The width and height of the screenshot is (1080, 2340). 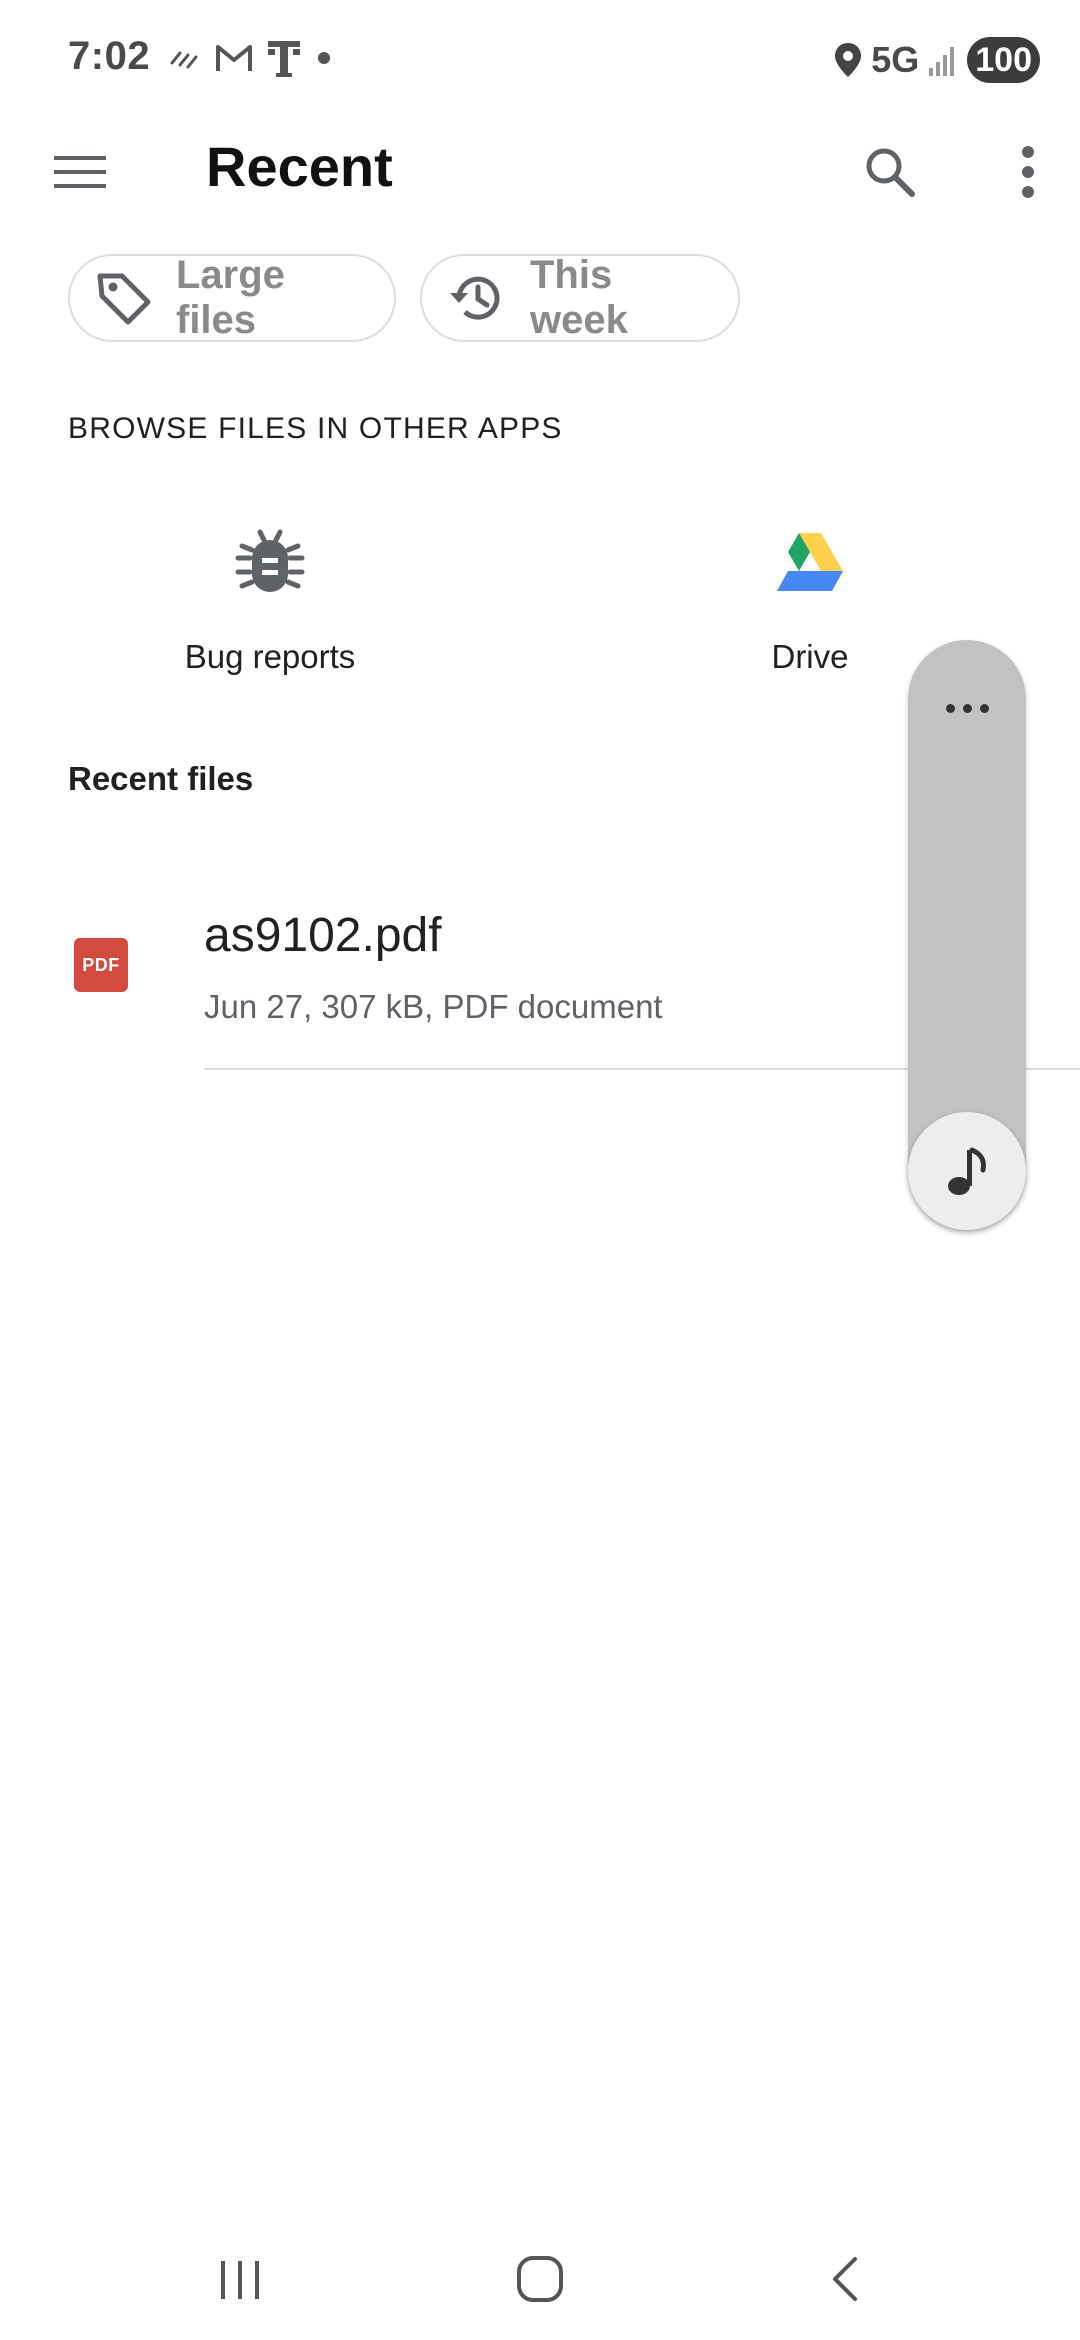 I want to click on chip-large-files: Large files, so click(x=232, y=297).